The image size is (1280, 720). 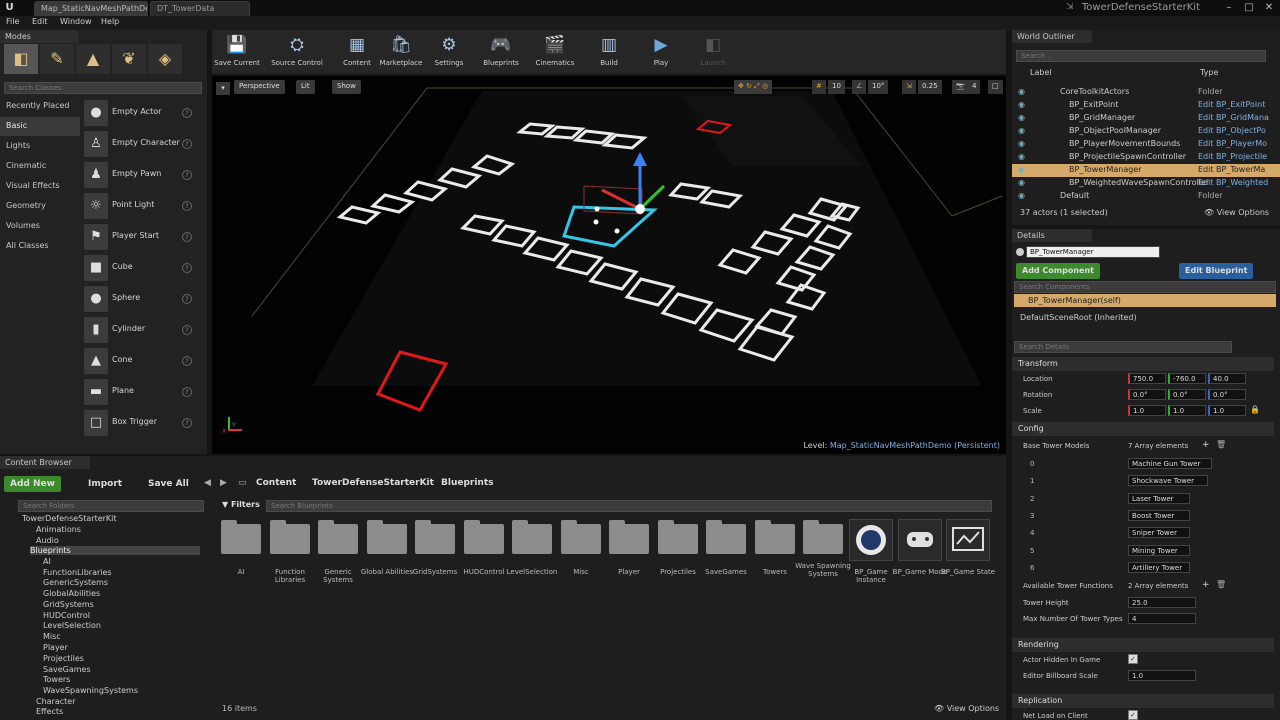 I want to click on delete-all-icon: 🗑, so click(x=1221, y=444).